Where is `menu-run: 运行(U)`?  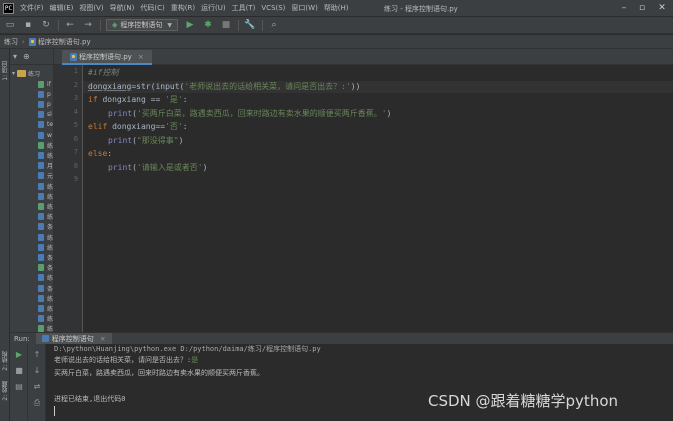
menu-run: 运行(U) is located at coordinates (213, 8).